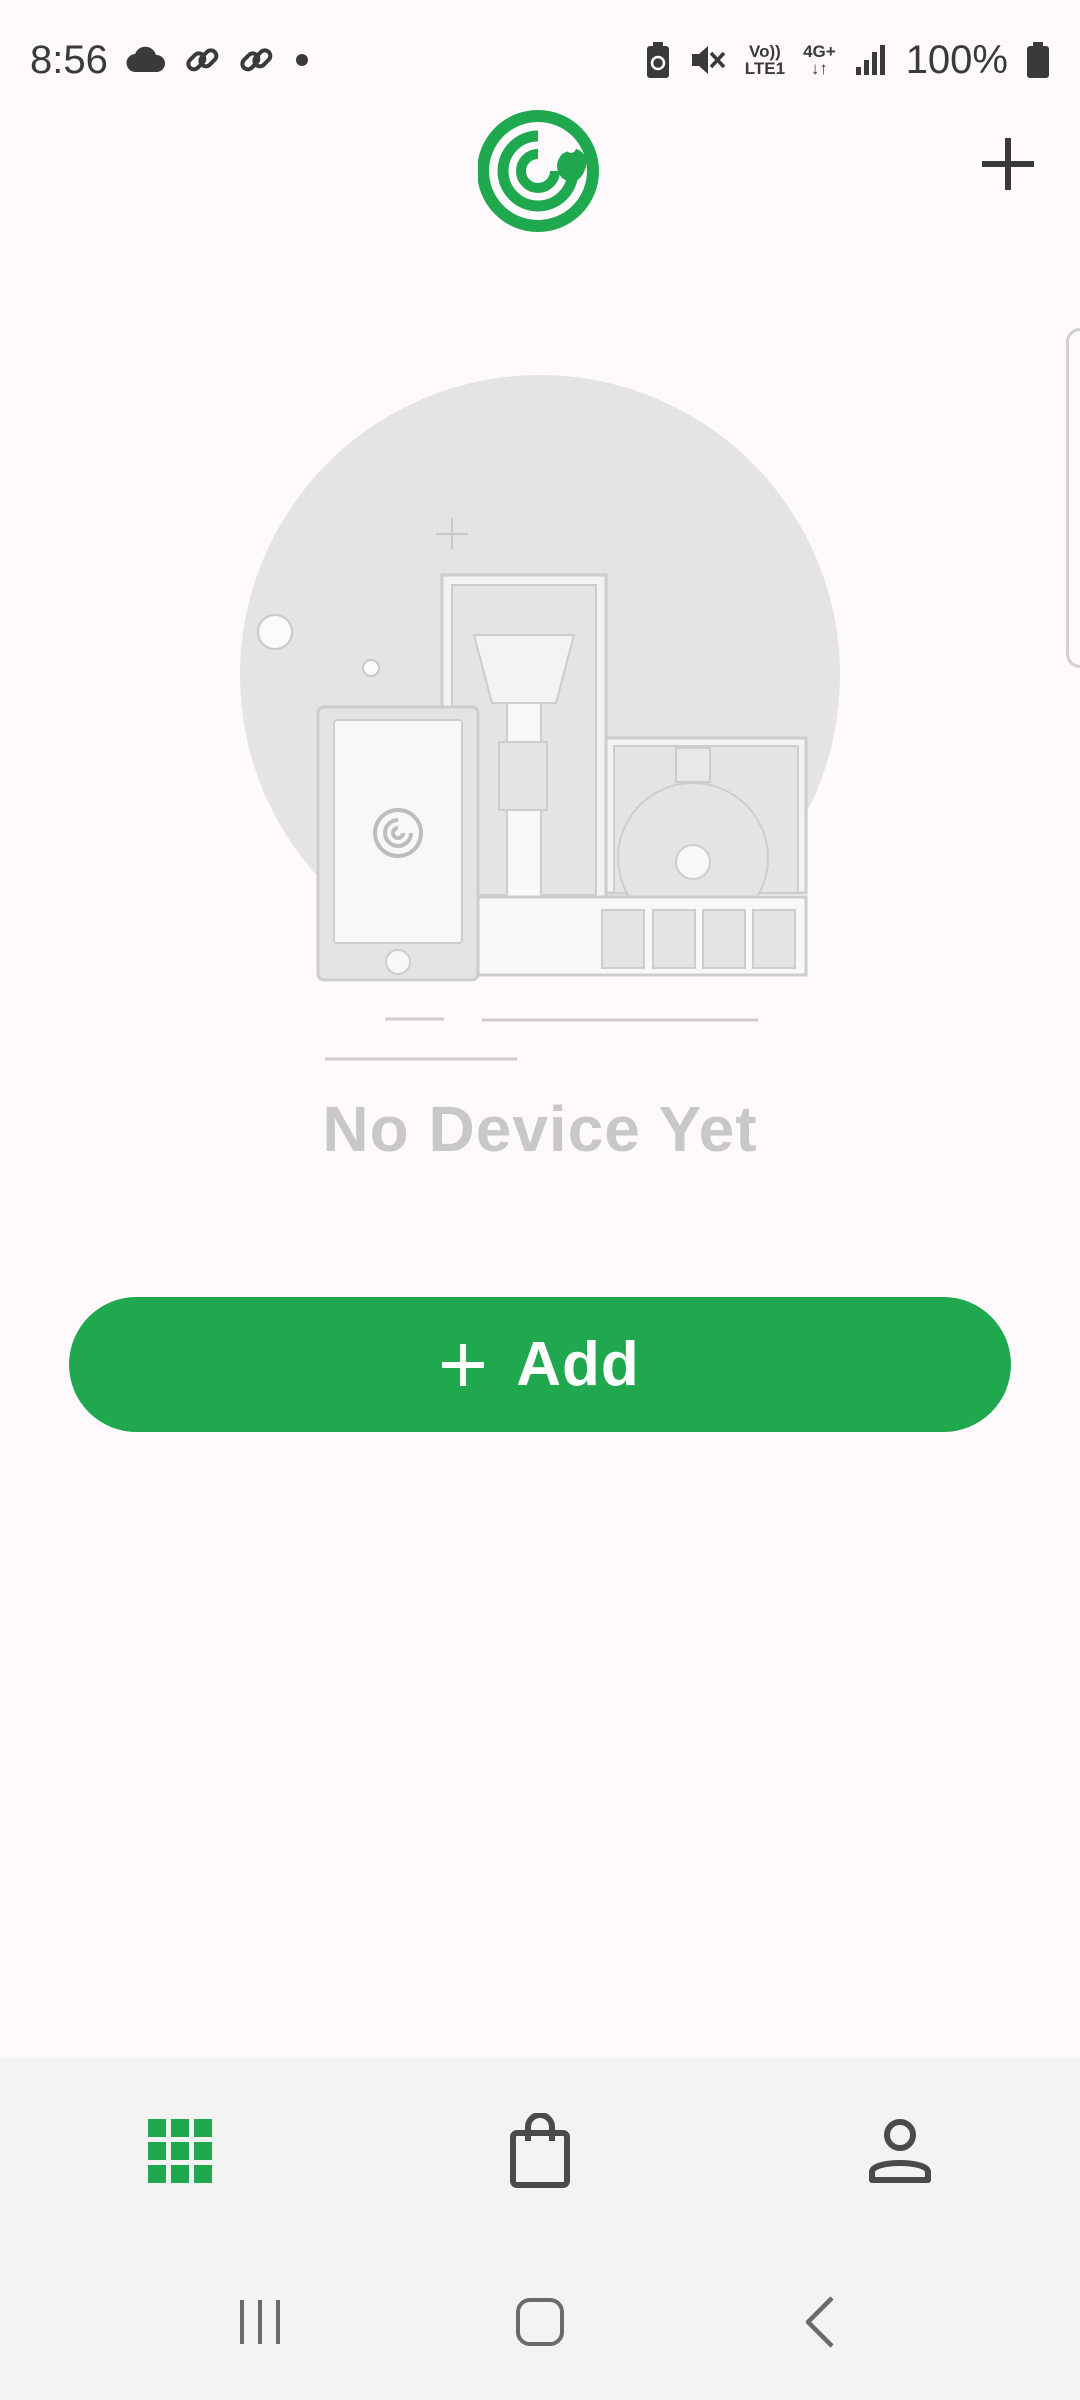 The height and width of the screenshot is (2400, 1080). I want to click on nav-devices, so click(180, 2153).